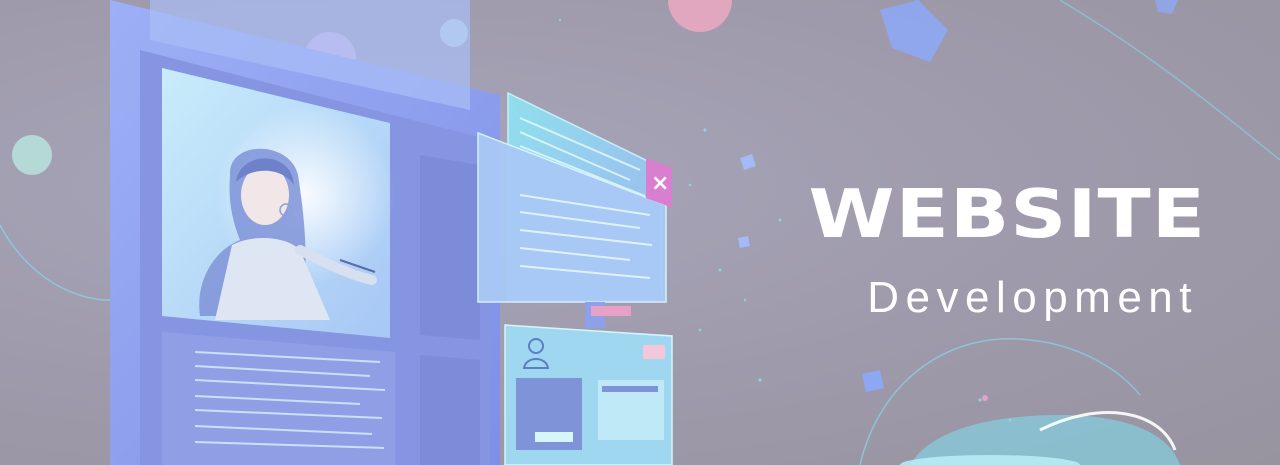  What do you see at coordinates (1032, 297) in the screenshot?
I see `banner-subtitle: Development` at bounding box center [1032, 297].